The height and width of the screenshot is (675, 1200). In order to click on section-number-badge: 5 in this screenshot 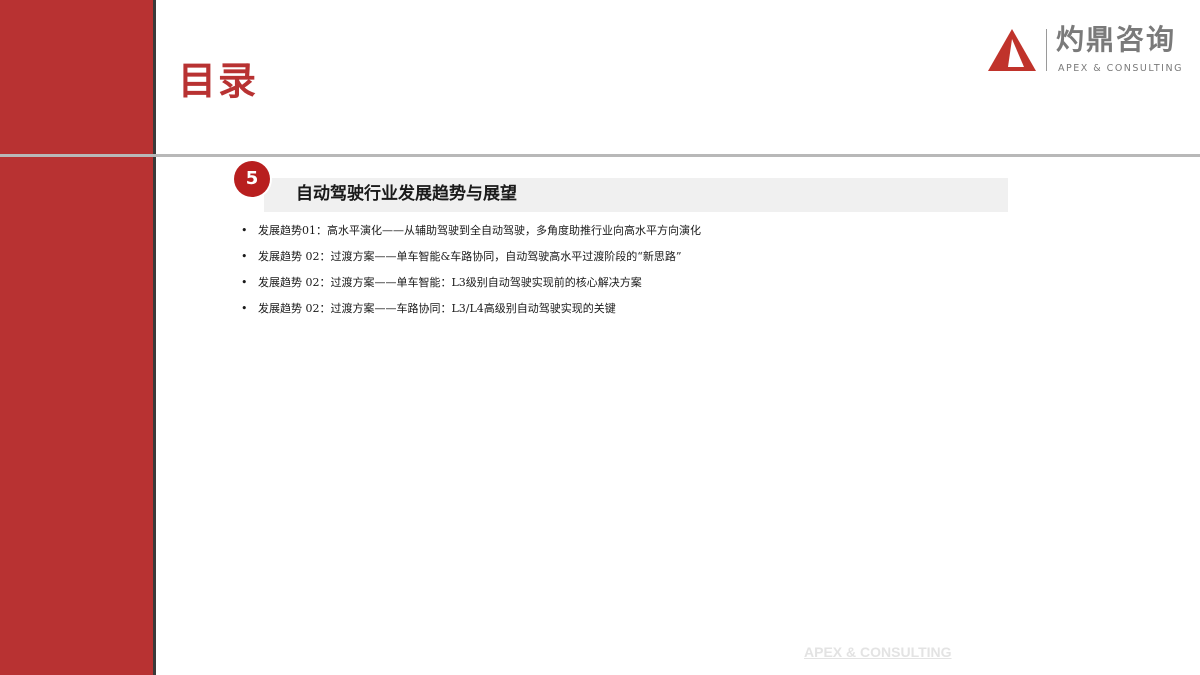, I will do `click(252, 179)`.